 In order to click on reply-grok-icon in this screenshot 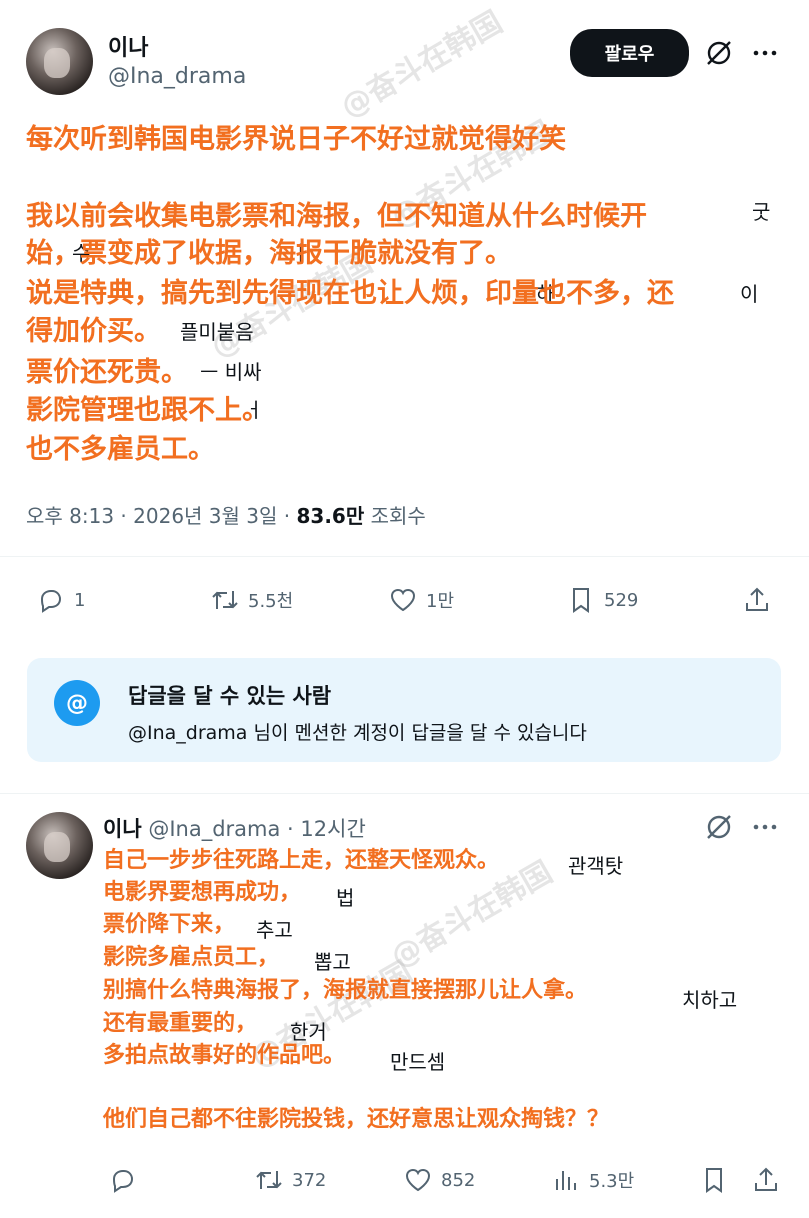, I will do `click(719, 829)`.